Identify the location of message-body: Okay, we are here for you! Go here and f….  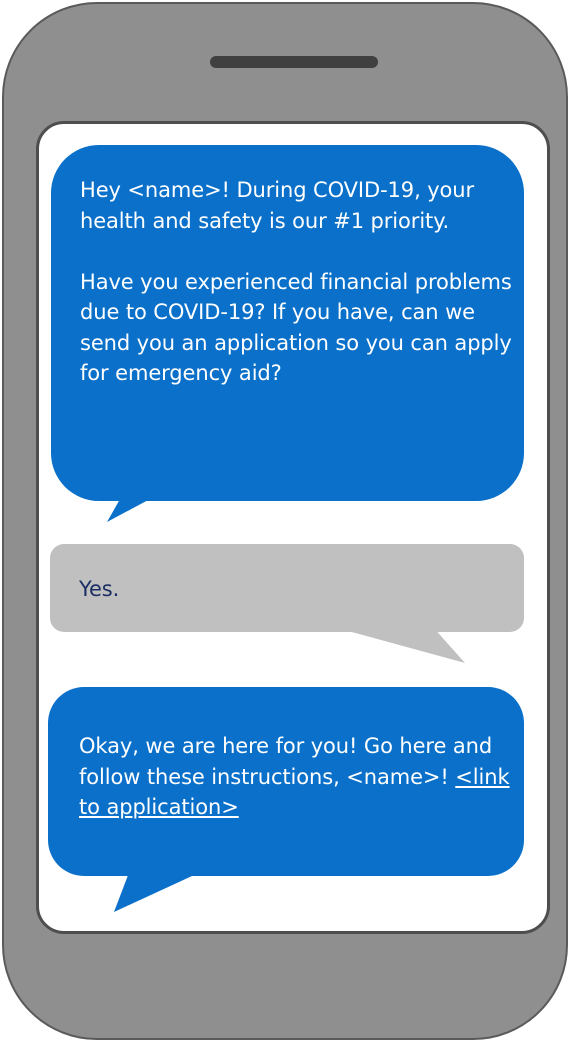
(286, 761).